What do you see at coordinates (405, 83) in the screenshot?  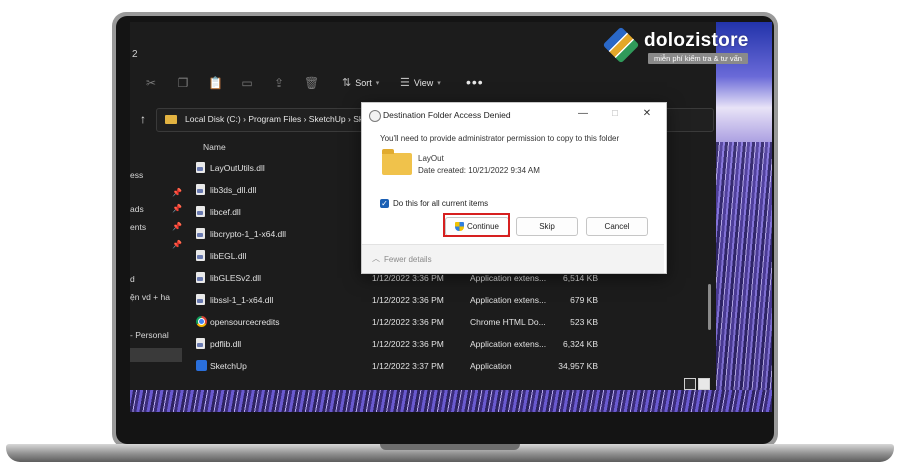 I see `view-icon: ☰` at bounding box center [405, 83].